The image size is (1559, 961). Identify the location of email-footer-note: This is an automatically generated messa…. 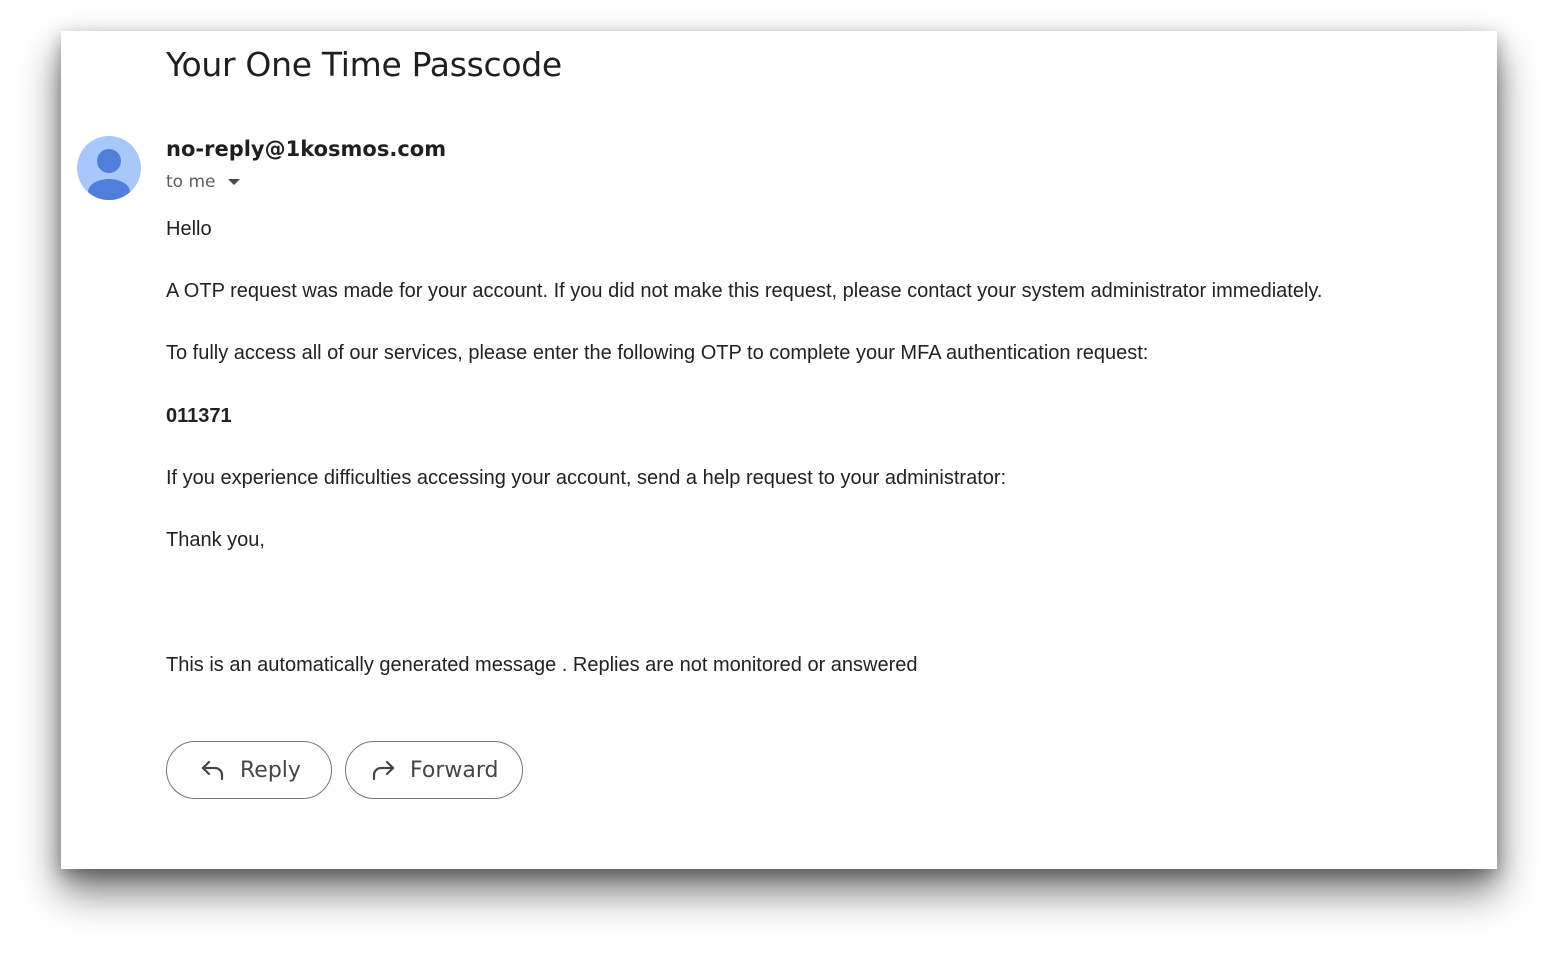
(542, 665).